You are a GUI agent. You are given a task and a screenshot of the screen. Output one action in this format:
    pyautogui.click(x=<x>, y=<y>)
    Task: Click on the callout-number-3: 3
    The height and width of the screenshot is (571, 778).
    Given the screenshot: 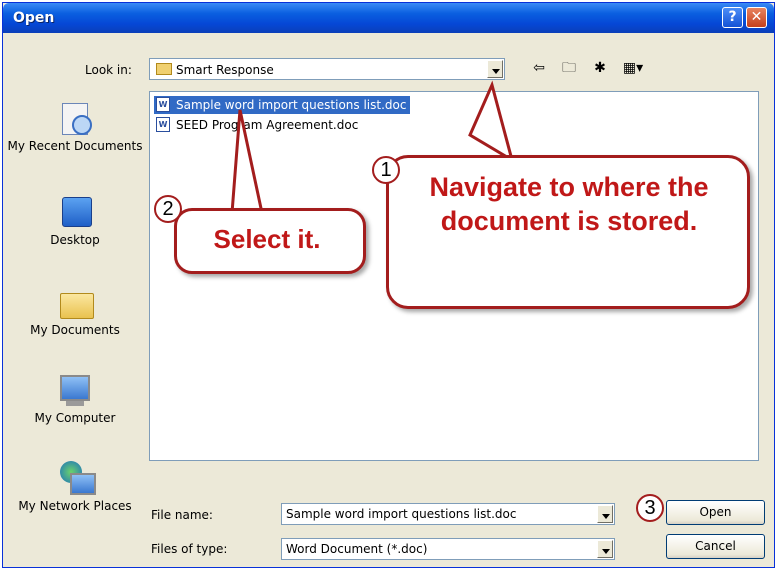 What is the action you would take?
    pyautogui.click(x=650, y=508)
    